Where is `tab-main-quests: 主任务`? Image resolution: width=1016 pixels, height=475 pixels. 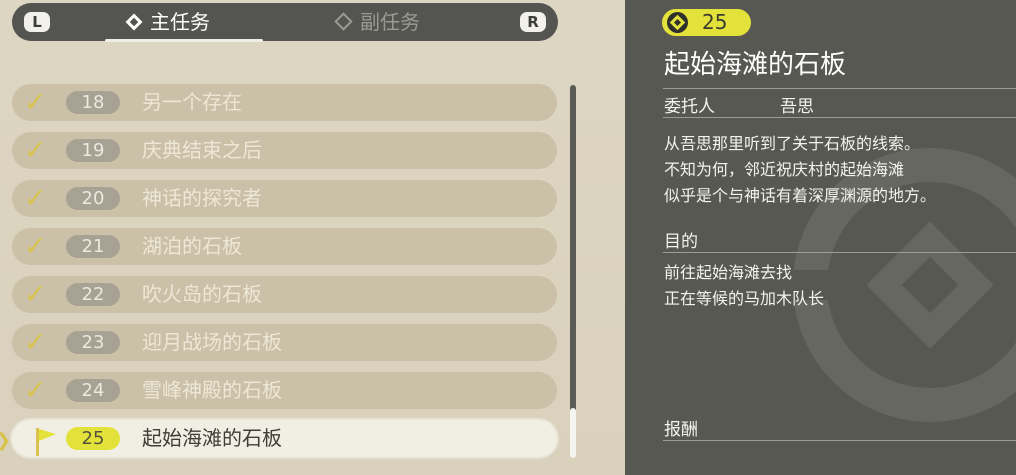
tab-main-quests: 主任务 is located at coordinates (167, 22).